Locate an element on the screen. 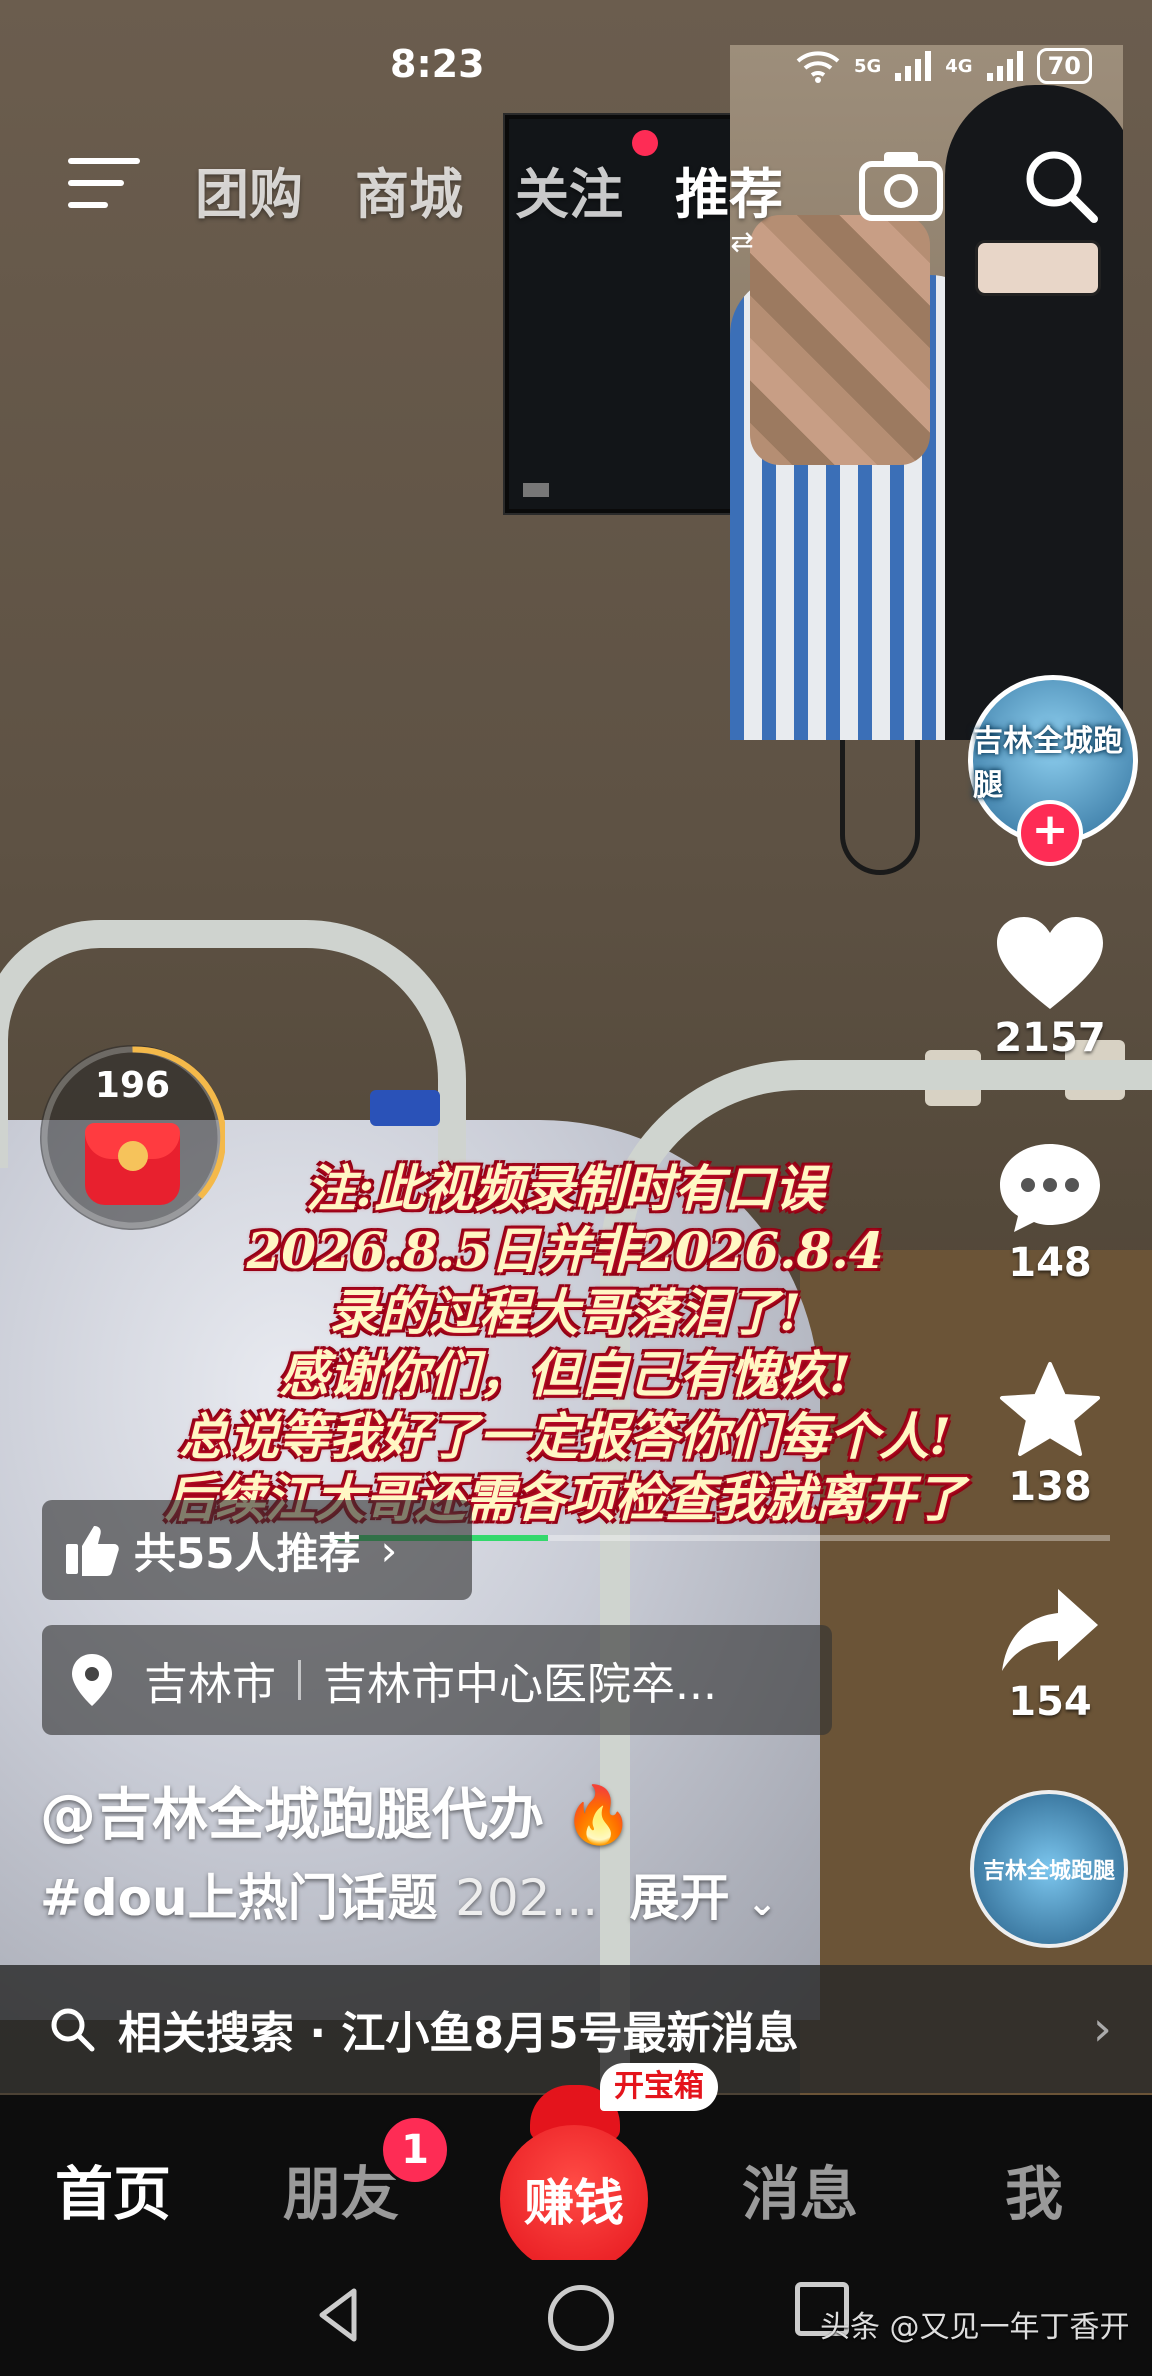 This screenshot has height=2376, width=1152. location-divider is located at coordinates (299, 1680).